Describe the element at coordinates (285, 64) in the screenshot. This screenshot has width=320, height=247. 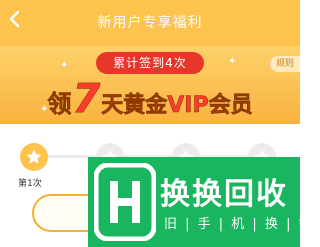
I see `rules-link: 规则` at that location.